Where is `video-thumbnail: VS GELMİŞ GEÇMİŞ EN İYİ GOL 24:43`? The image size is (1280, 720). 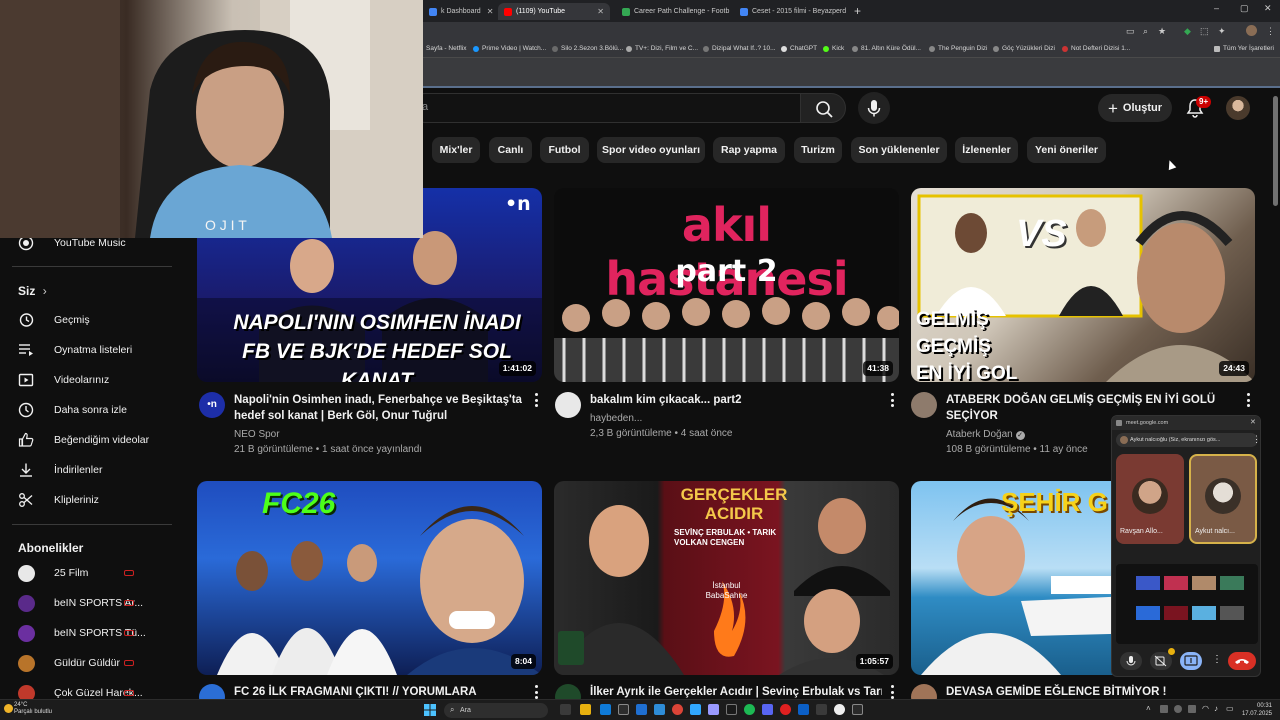 video-thumbnail: VS GELMİŞ GEÇMİŞ EN İYİ GOL 24:43 is located at coordinates (1083, 285).